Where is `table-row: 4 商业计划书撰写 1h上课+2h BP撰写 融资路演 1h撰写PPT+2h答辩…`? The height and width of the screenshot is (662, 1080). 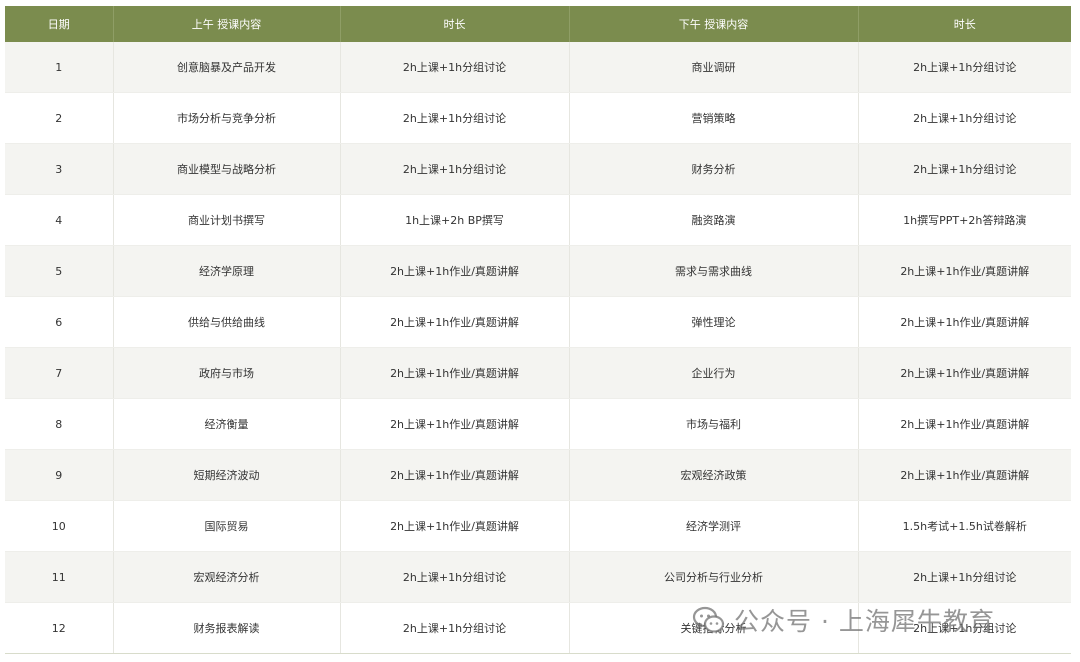 table-row: 4 商业计划书撰写 1h上课+2h BP撰写 融资路演 1h撰写PPT+2h答辩… is located at coordinates (538, 220).